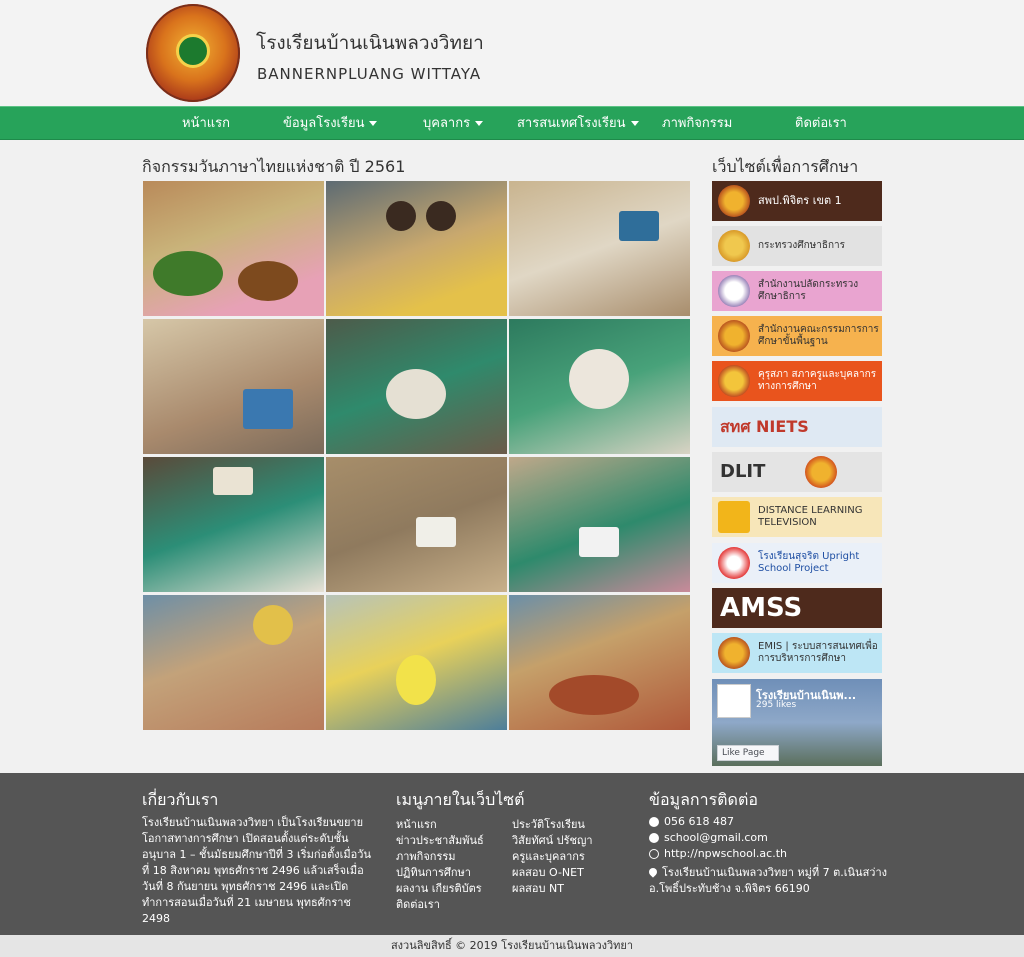  I want to click on footer-about-title: เกี่ยวกับเรา, so click(180, 799).